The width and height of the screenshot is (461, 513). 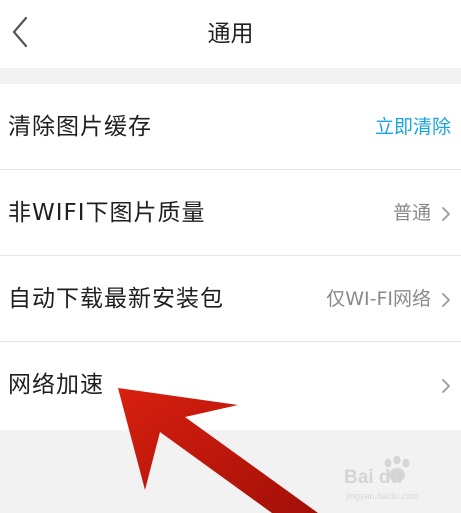 I want to click on app-header: 通用, so click(x=230, y=34).